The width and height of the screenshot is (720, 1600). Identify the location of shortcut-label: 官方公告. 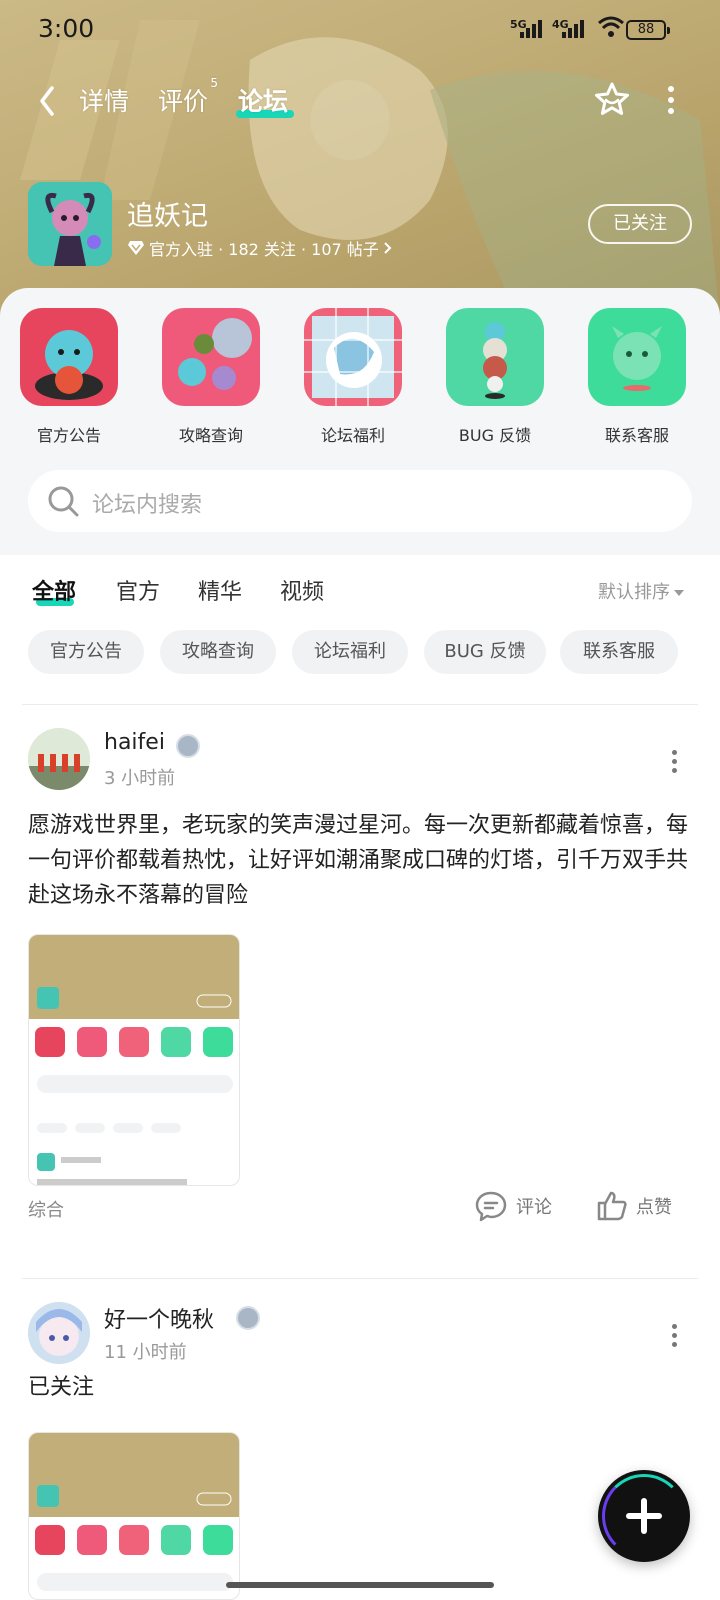
(68, 435).